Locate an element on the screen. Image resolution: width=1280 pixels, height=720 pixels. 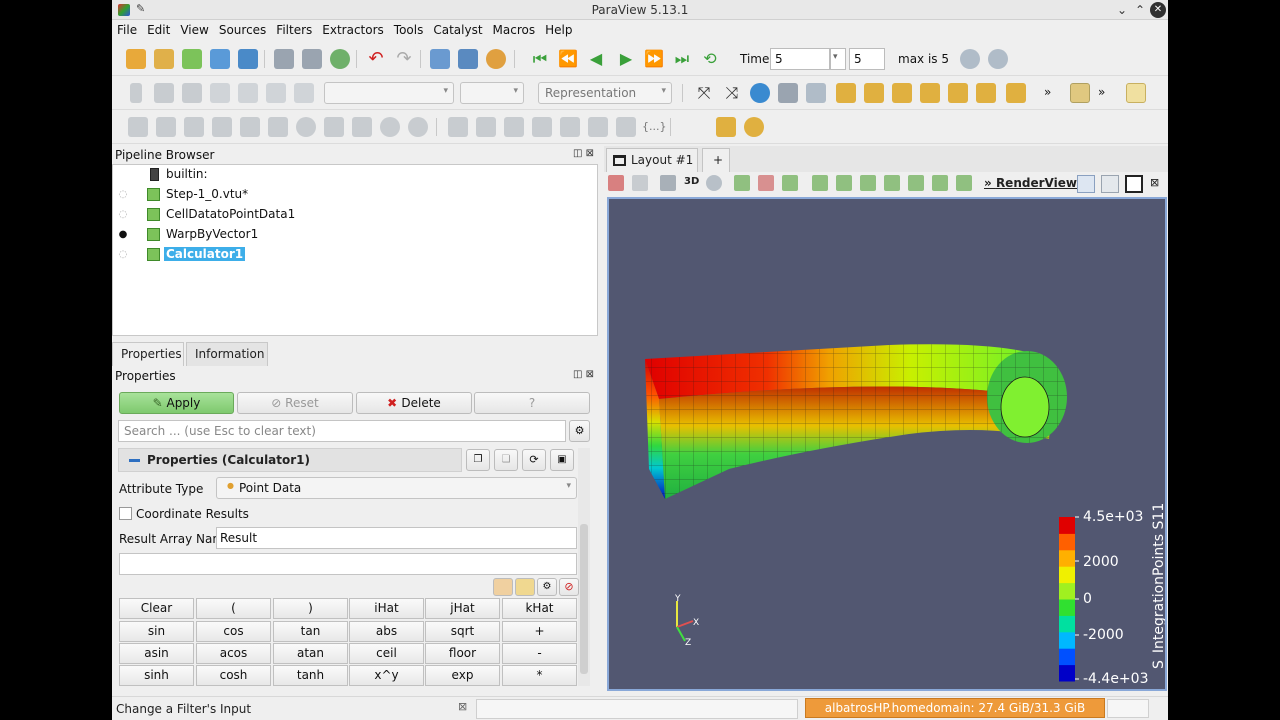
grow-selection-icon is located at coordinates (916, 183).